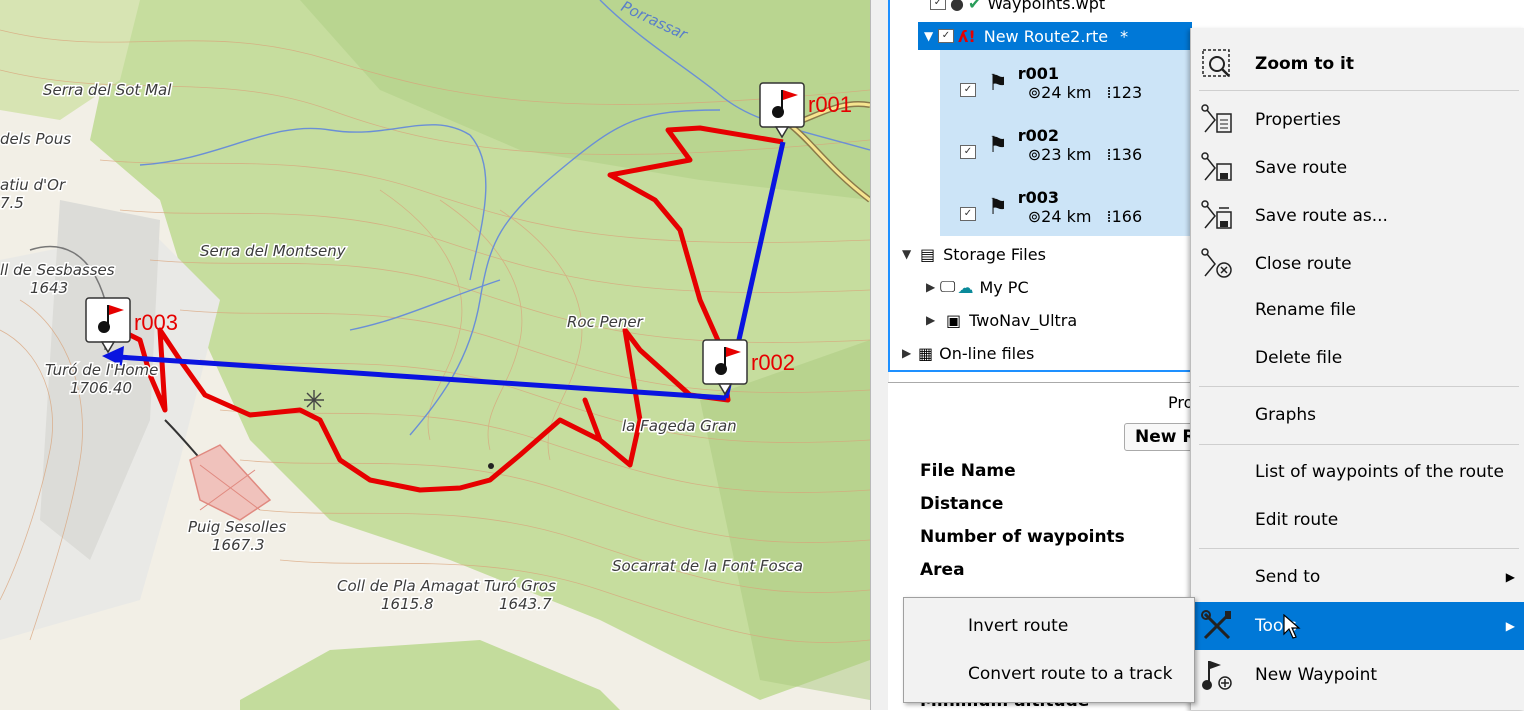 The height and width of the screenshot is (711, 1524). What do you see at coordinates (1216, 63) in the screenshot?
I see `zoom-to-icon` at bounding box center [1216, 63].